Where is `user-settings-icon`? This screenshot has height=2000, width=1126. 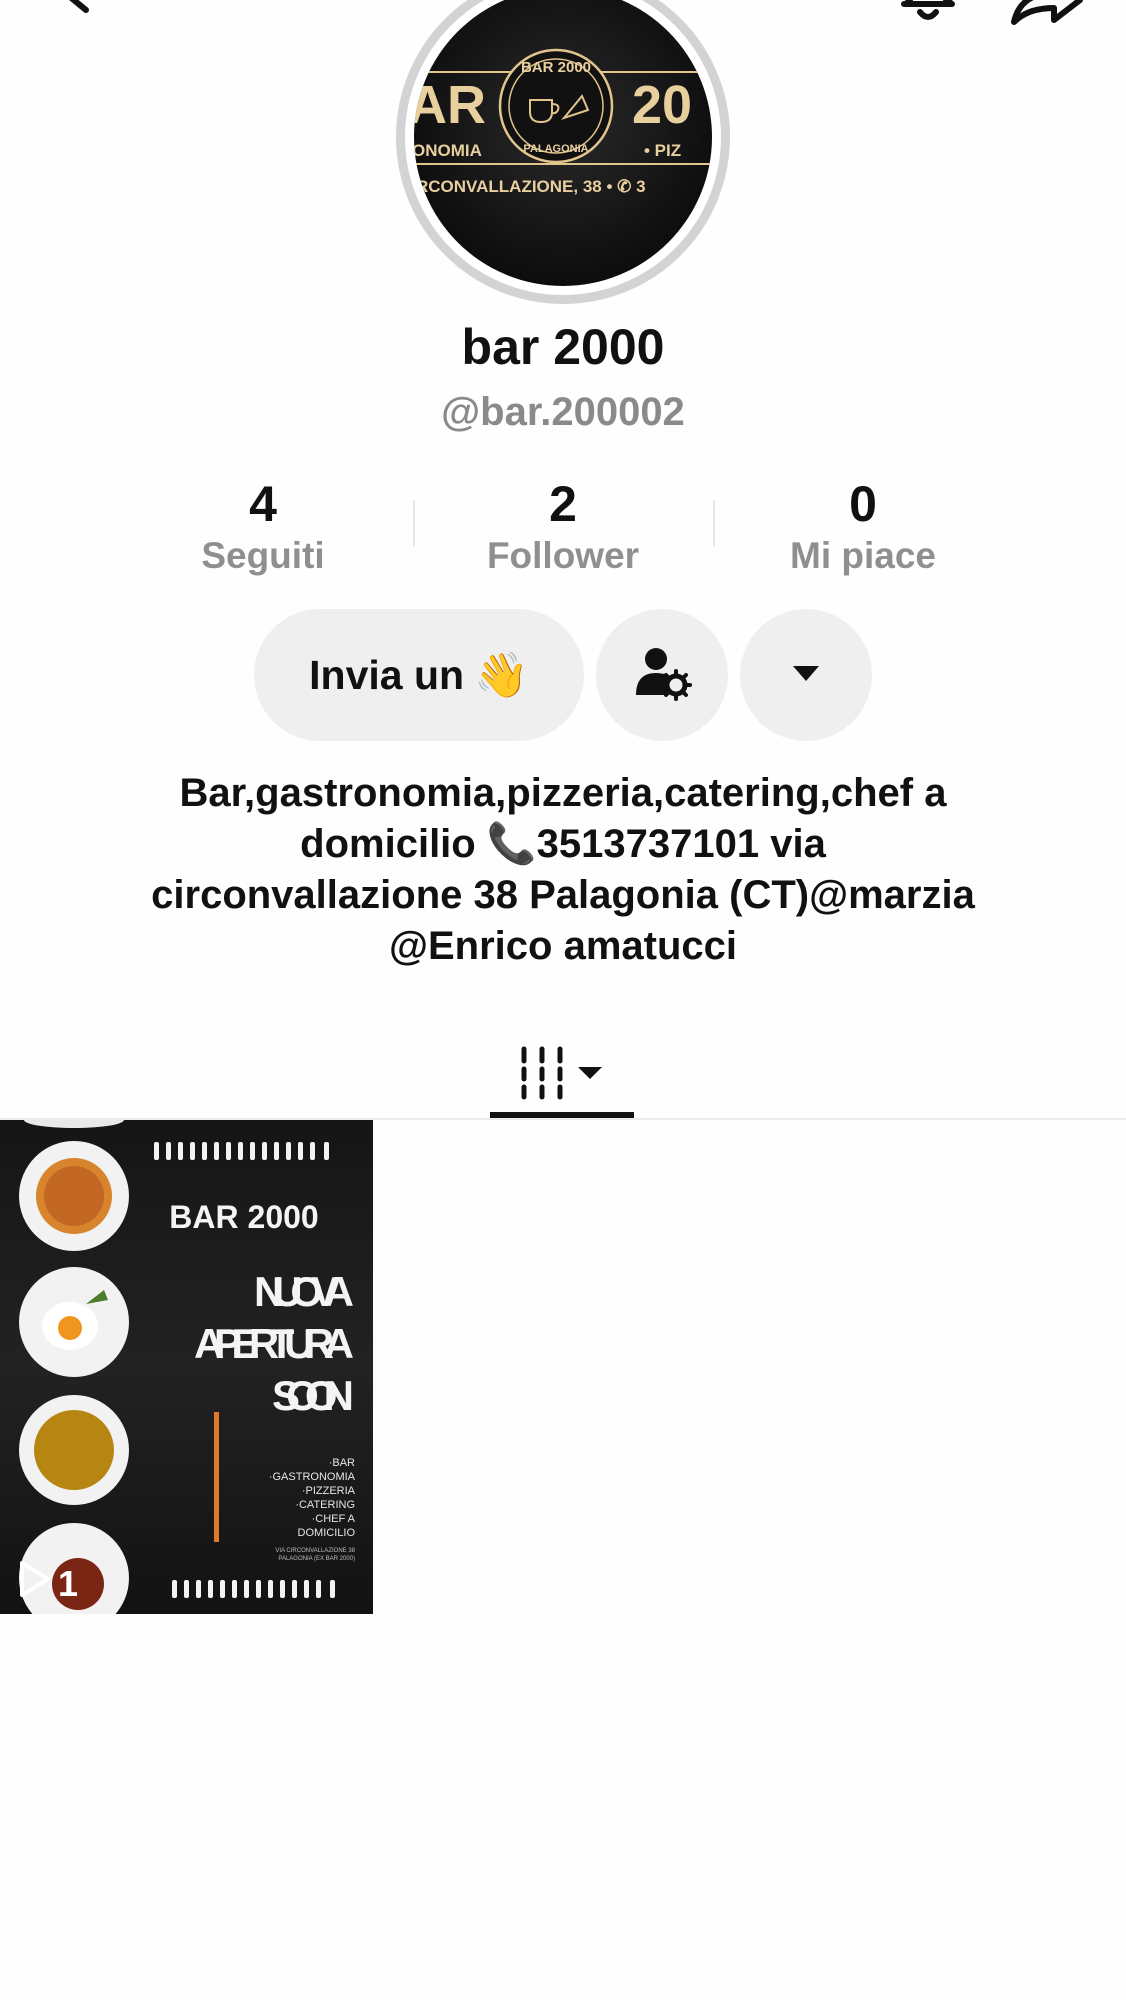 user-settings-icon is located at coordinates (662, 675).